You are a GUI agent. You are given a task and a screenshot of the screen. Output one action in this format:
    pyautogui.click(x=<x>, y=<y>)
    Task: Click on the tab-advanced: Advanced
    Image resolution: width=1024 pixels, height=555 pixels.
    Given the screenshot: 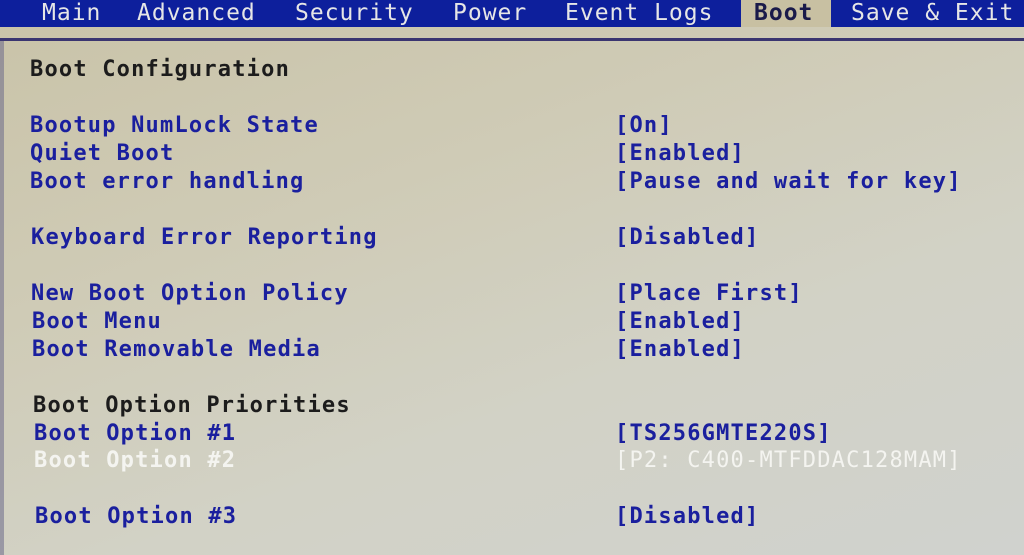 What is the action you would take?
    pyautogui.click(x=196, y=13)
    